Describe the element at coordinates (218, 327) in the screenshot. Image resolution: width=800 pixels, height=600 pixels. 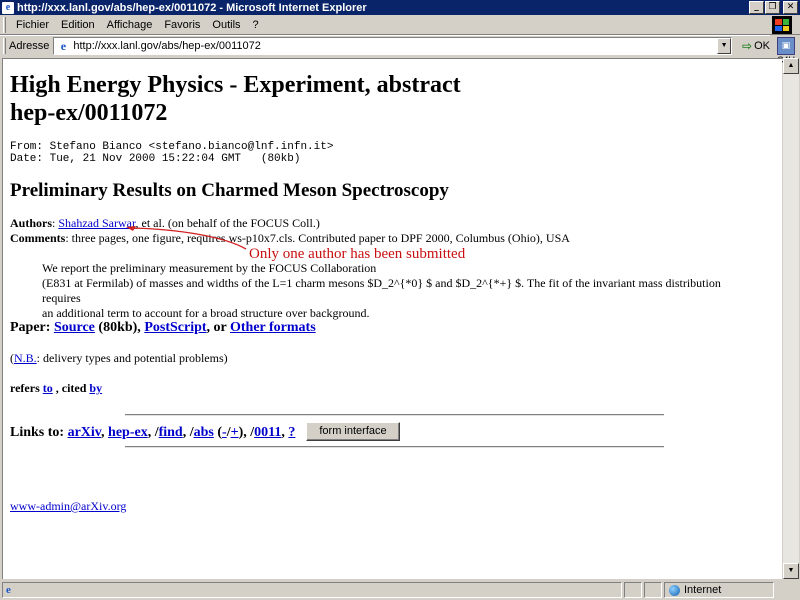
I see `or-text: , or` at that location.